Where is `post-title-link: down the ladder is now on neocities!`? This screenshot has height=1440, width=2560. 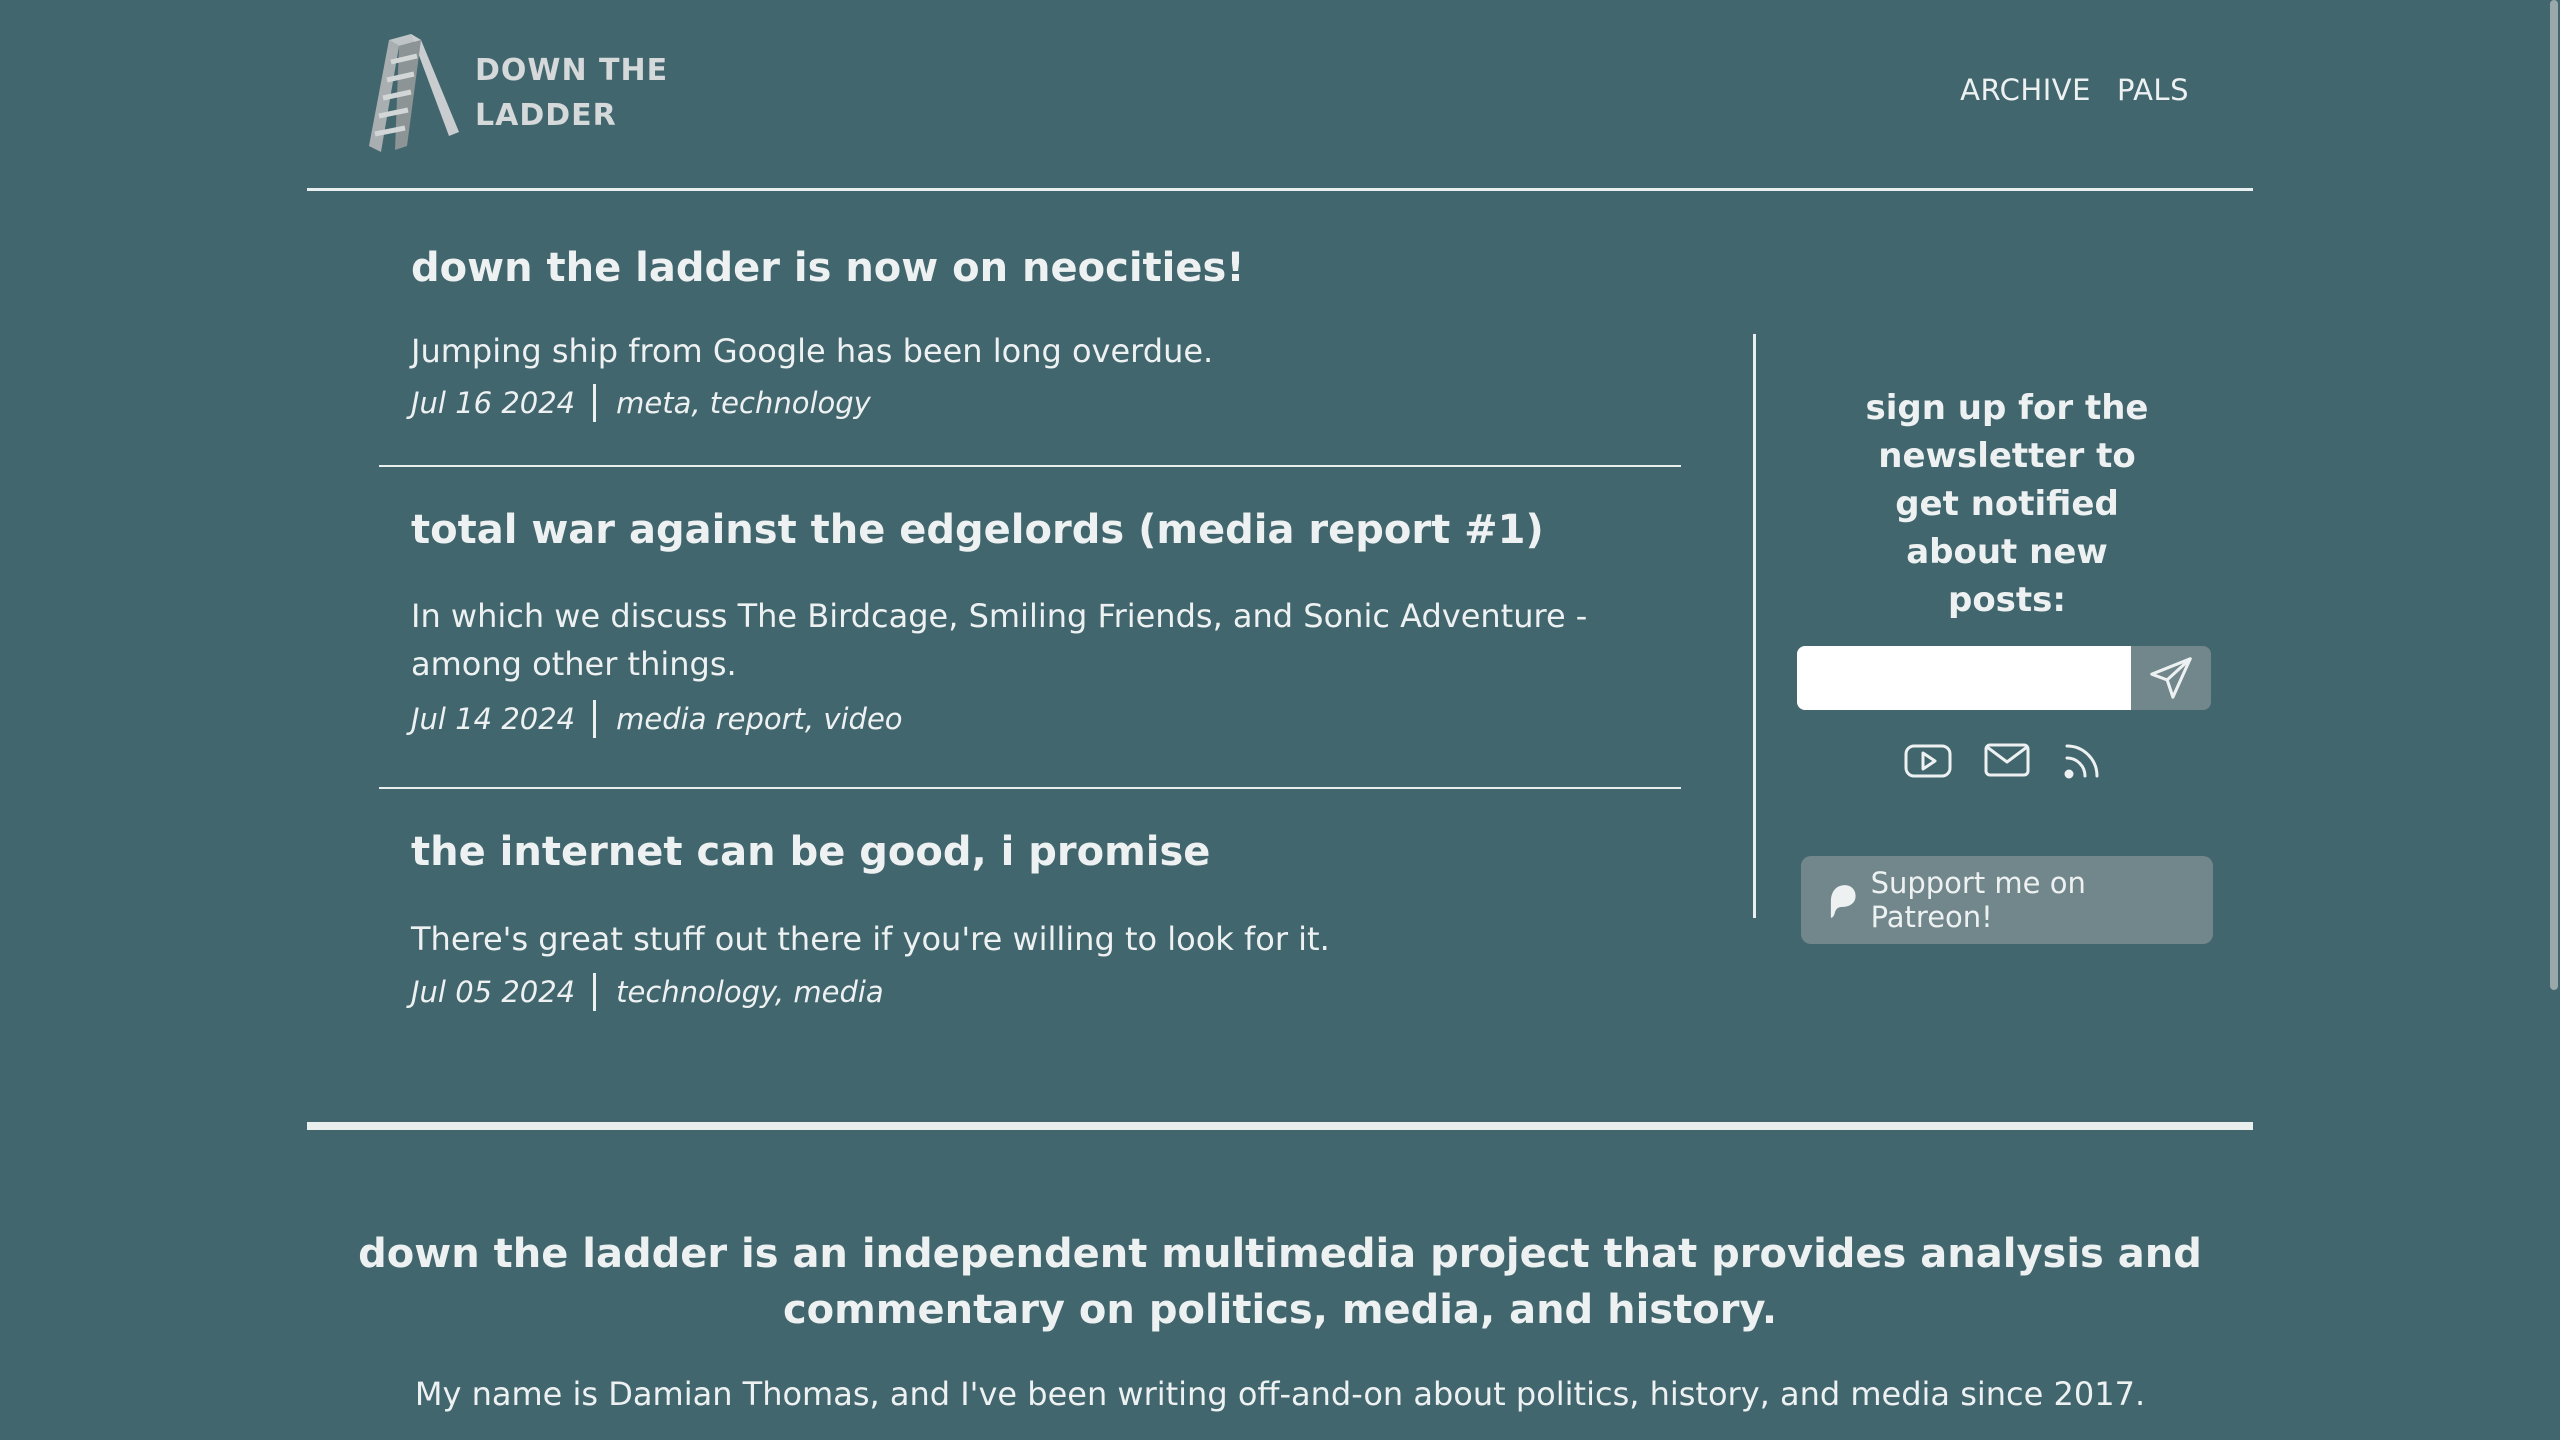
post-title-link: down the ladder is now on neocities! is located at coordinates (828, 268).